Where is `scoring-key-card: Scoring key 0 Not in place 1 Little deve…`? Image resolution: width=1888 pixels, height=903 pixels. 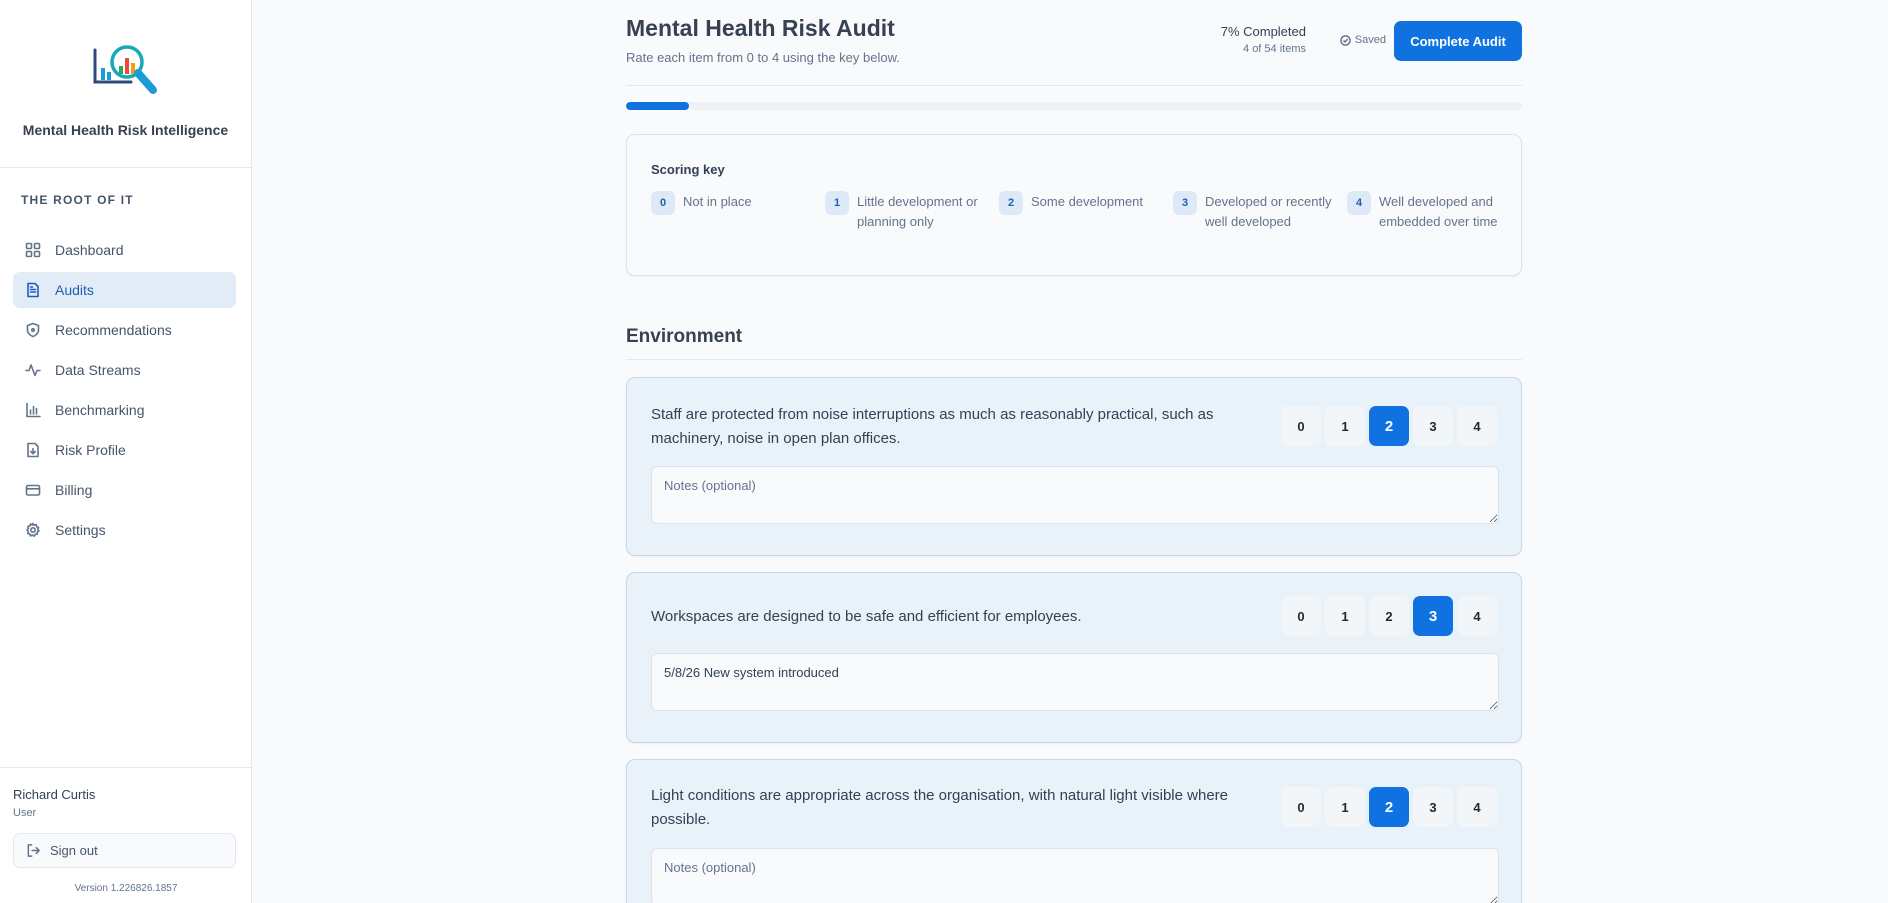 scoring-key-card: Scoring key 0 Not in place 1 Little deve… is located at coordinates (1074, 205).